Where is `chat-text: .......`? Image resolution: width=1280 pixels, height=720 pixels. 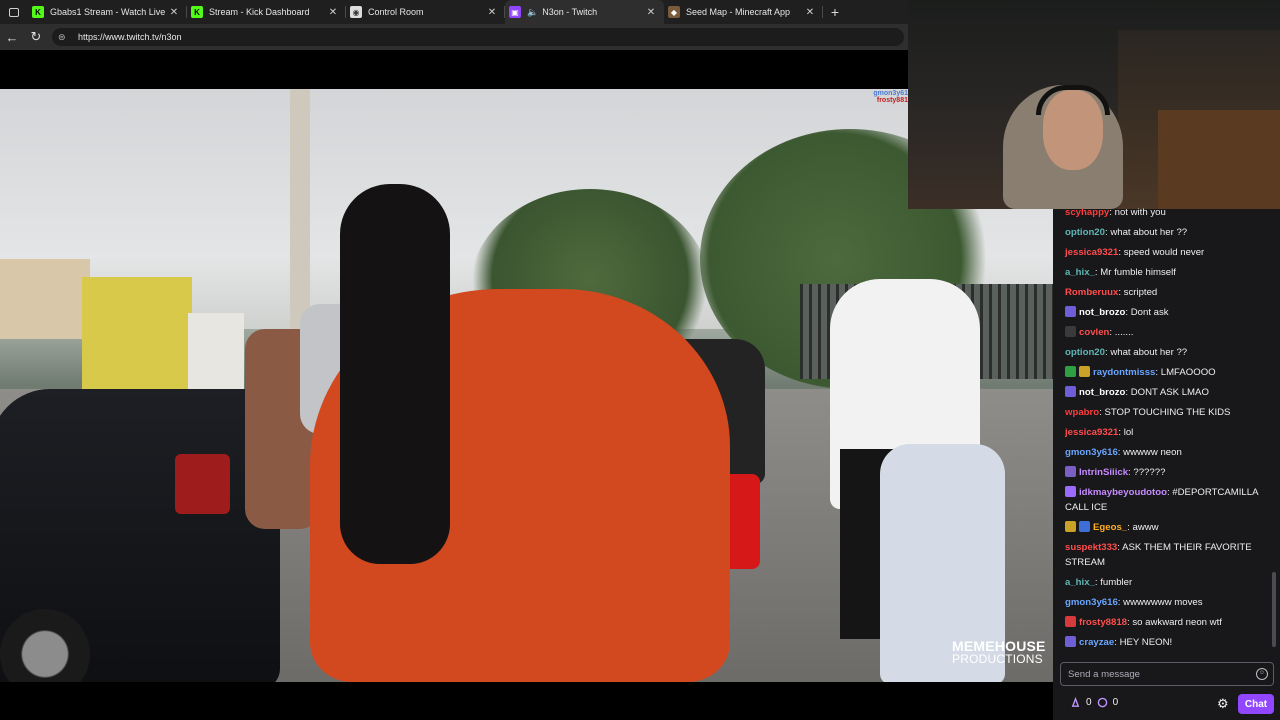 chat-text: ....... is located at coordinates (1124, 332).